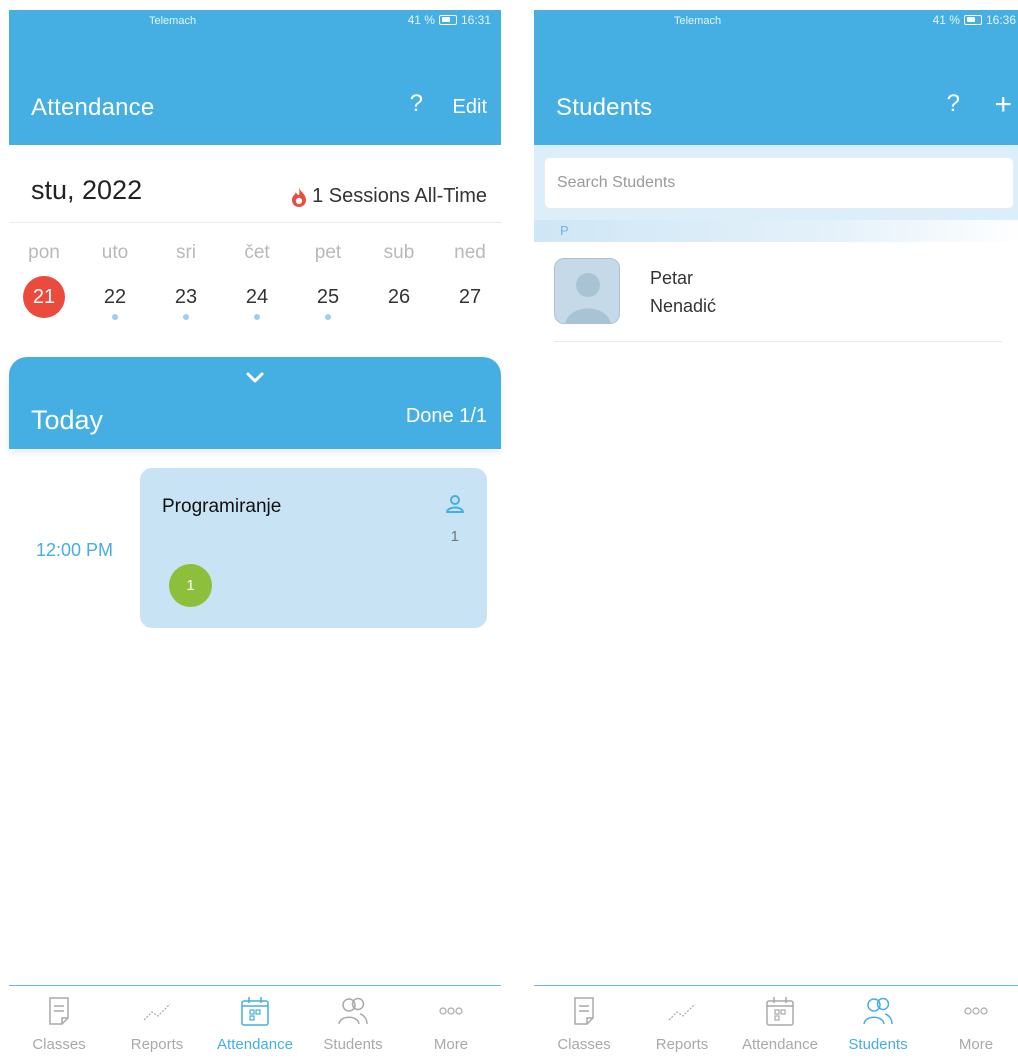 Image resolution: width=1018 pixels, height=1061 pixels. What do you see at coordinates (470, 297) in the screenshot?
I see `day-number: 27` at bounding box center [470, 297].